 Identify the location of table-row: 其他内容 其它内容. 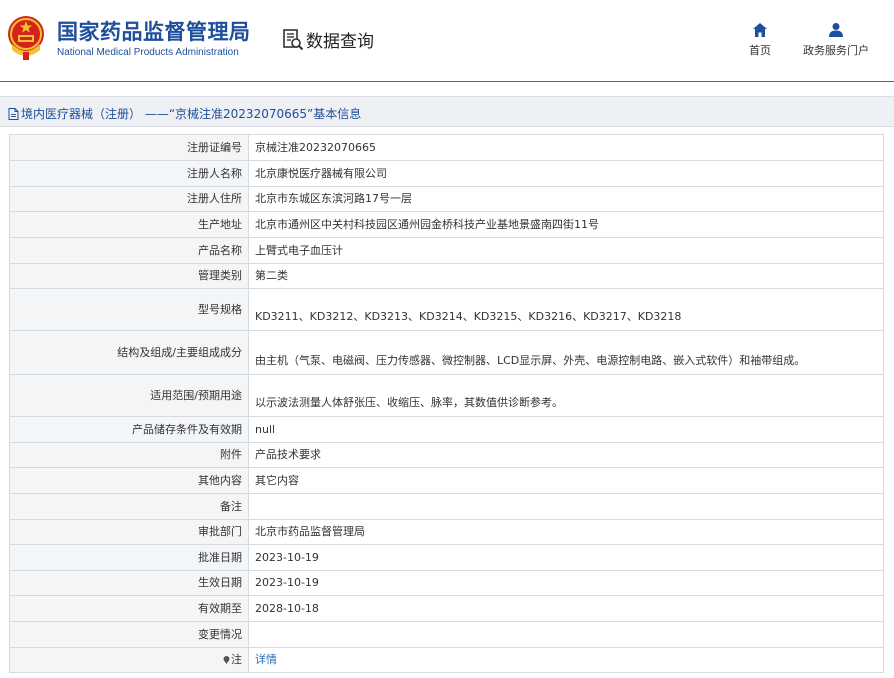
(446, 480).